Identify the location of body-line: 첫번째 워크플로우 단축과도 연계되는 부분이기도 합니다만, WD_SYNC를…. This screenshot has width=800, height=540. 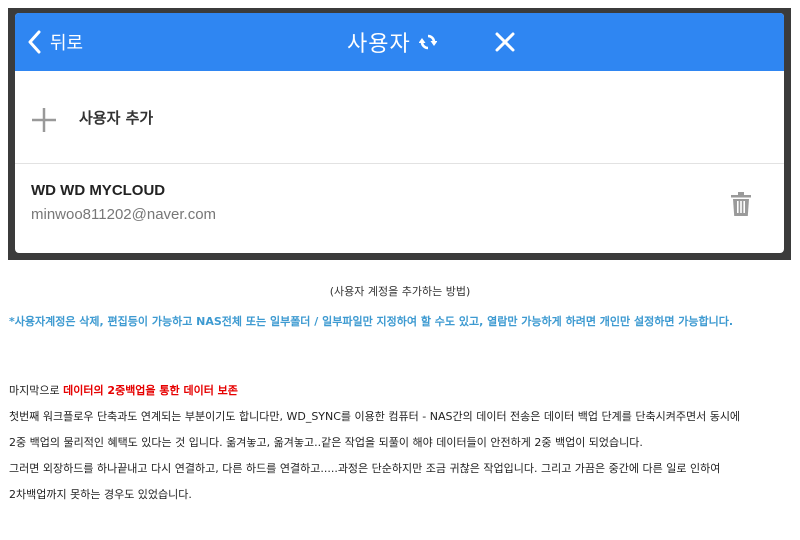
(375, 416).